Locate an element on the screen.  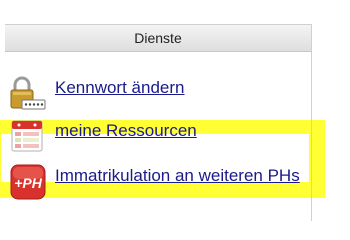
list-item-my-resources: meine Ressourcen is located at coordinates (103, 137).